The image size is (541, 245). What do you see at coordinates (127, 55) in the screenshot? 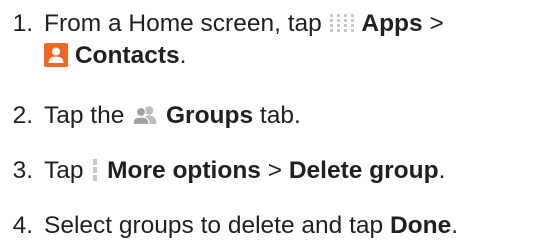
I see `contacts-label: Contacts` at bounding box center [127, 55].